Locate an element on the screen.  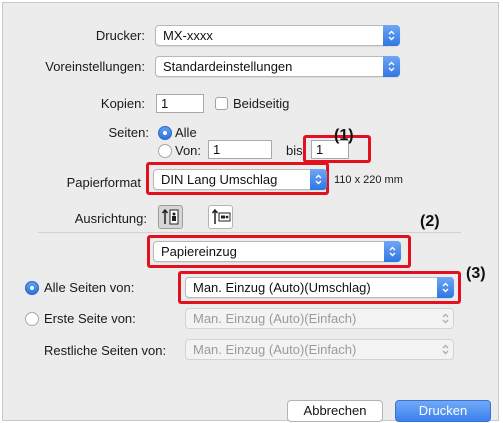
presets-label: Voreinstellungen: is located at coordinates (95, 66).